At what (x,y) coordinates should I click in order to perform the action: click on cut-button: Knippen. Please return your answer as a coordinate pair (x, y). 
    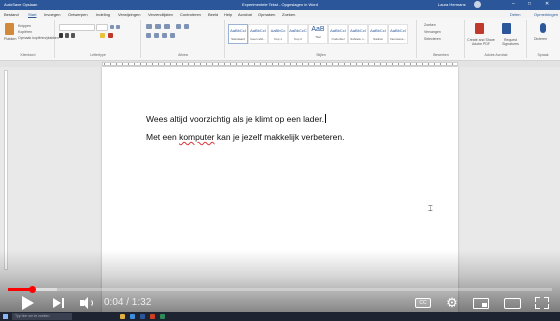
    Looking at the image, I should click on (24, 26).